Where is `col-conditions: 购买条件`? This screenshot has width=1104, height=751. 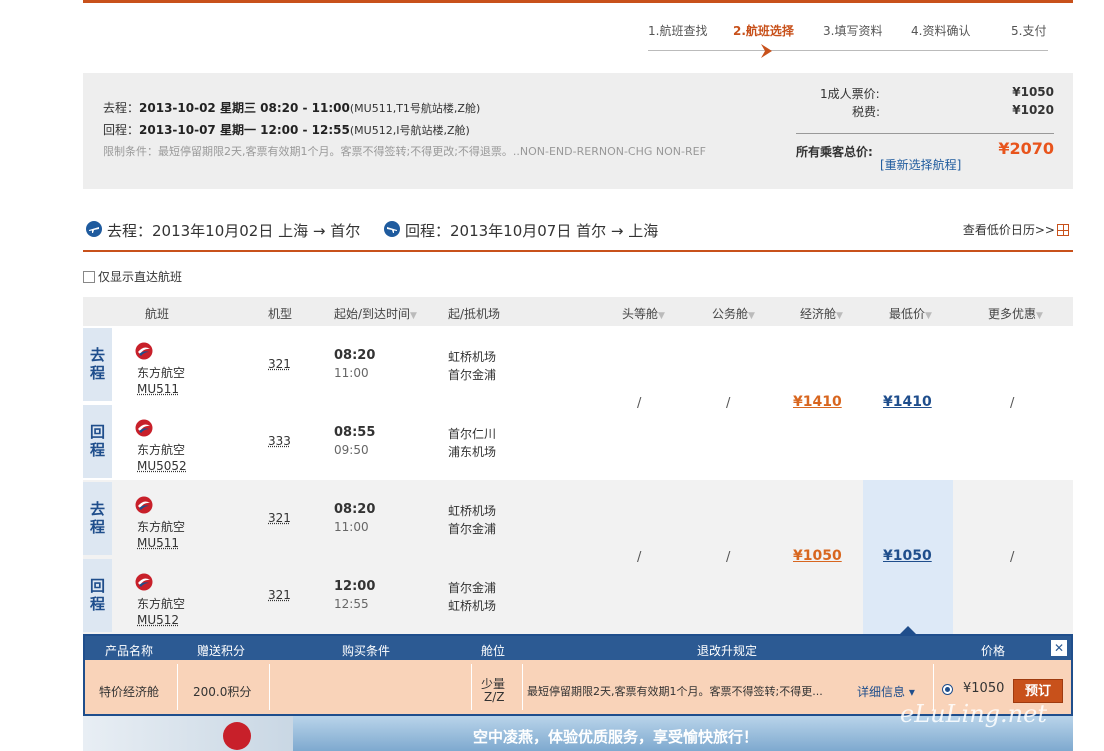 col-conditions: 购买条件 is located at coordinates (366, 651).